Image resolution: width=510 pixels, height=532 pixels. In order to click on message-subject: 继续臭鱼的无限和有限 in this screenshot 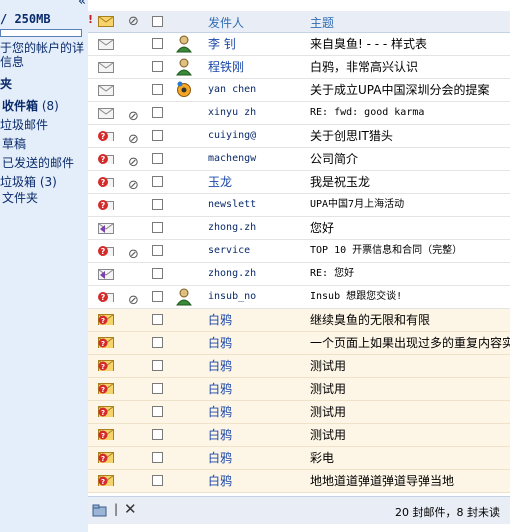, I will do `click(410, 320)`.